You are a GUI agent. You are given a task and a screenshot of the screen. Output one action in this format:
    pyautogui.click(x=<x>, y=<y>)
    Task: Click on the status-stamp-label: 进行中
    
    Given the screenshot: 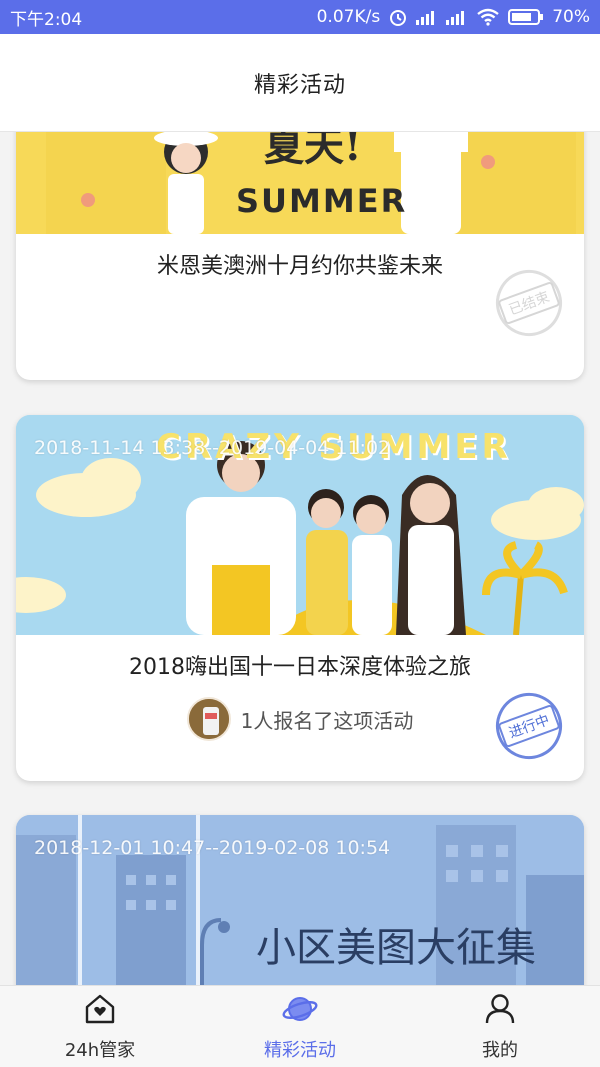 What is the action you would take?
    pyautogui.click(x=529, y=726)
    